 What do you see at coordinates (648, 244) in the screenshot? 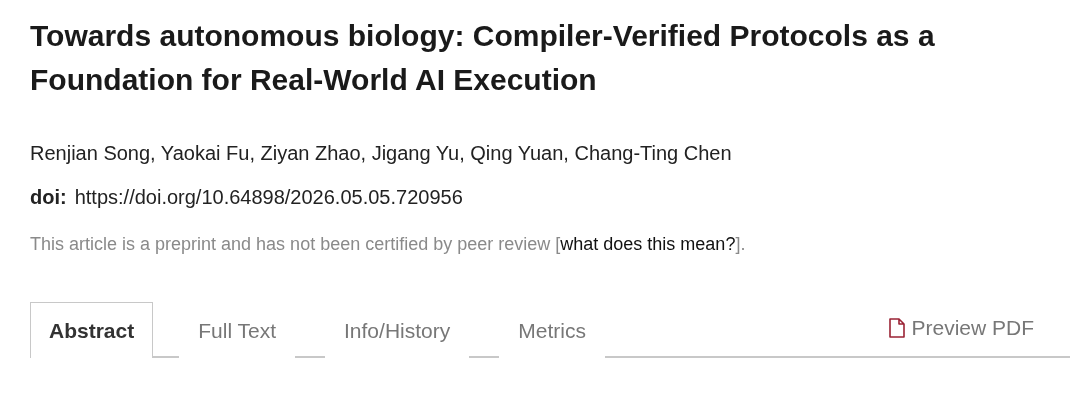
I see `what-does-this-mean-link: what does this mean?` at bounding box center [648, 244].